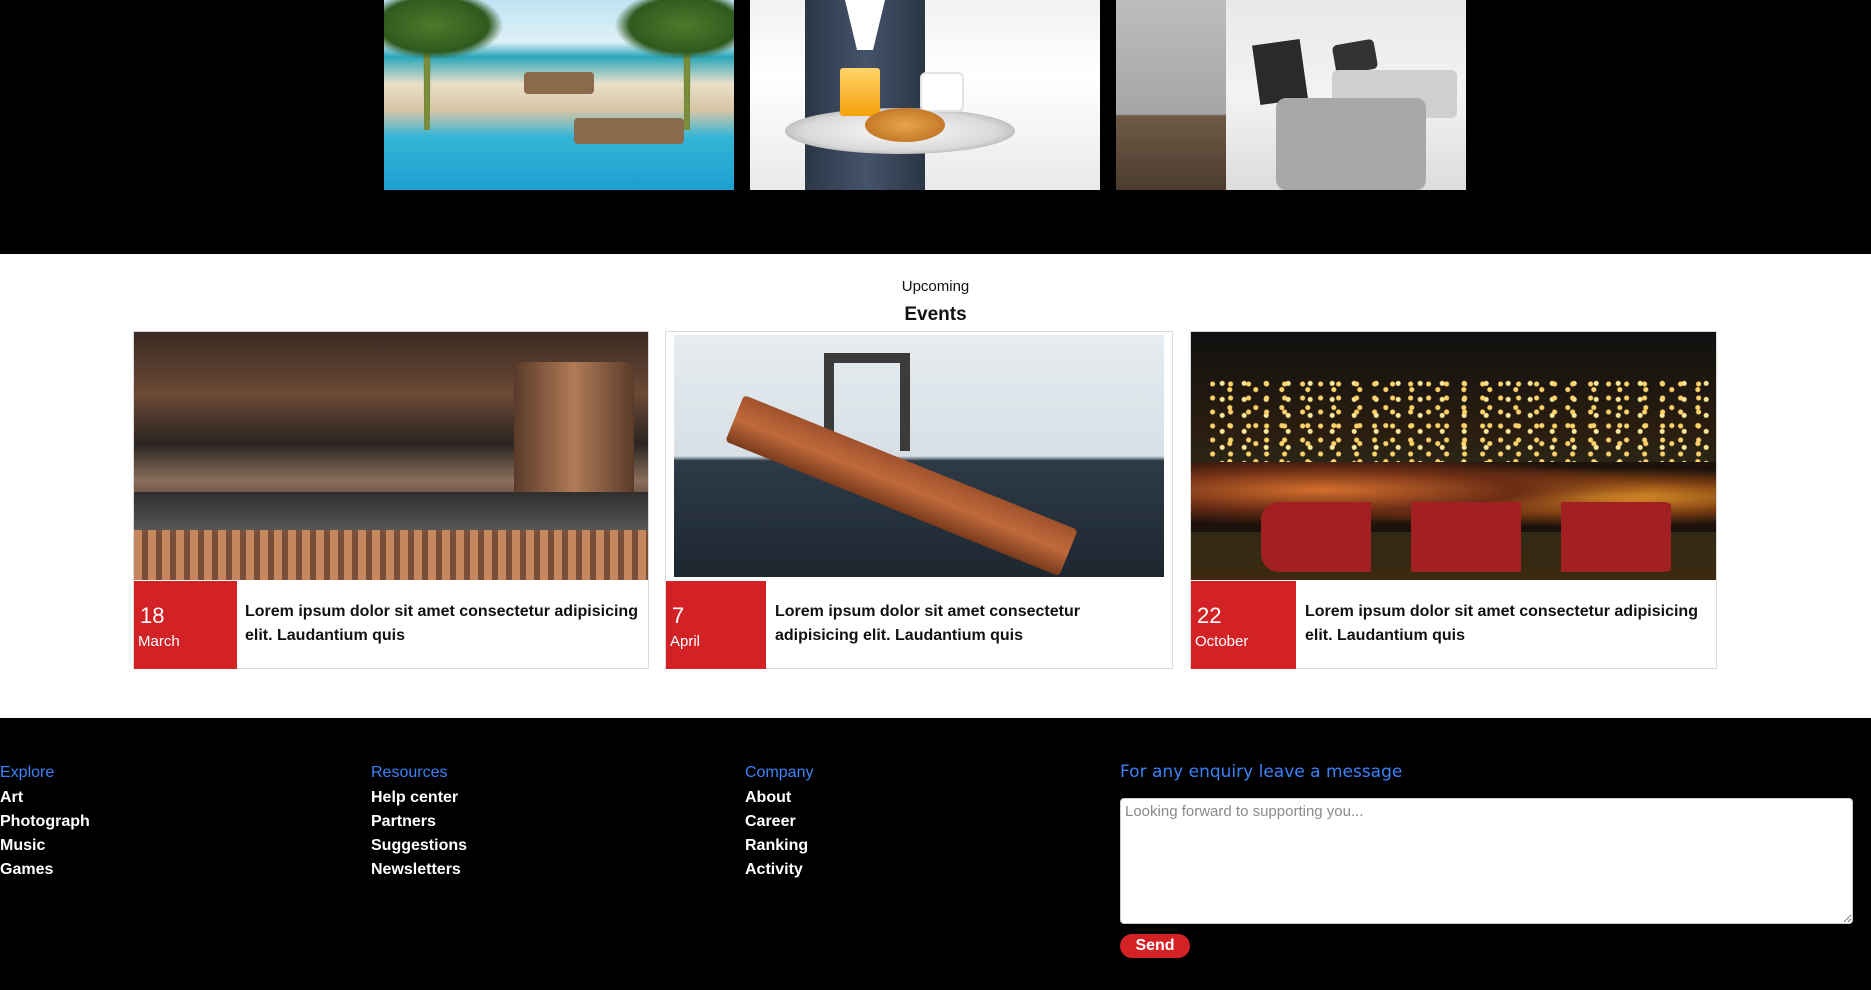  I want to click on beach-pool-image, so click(559, 95).